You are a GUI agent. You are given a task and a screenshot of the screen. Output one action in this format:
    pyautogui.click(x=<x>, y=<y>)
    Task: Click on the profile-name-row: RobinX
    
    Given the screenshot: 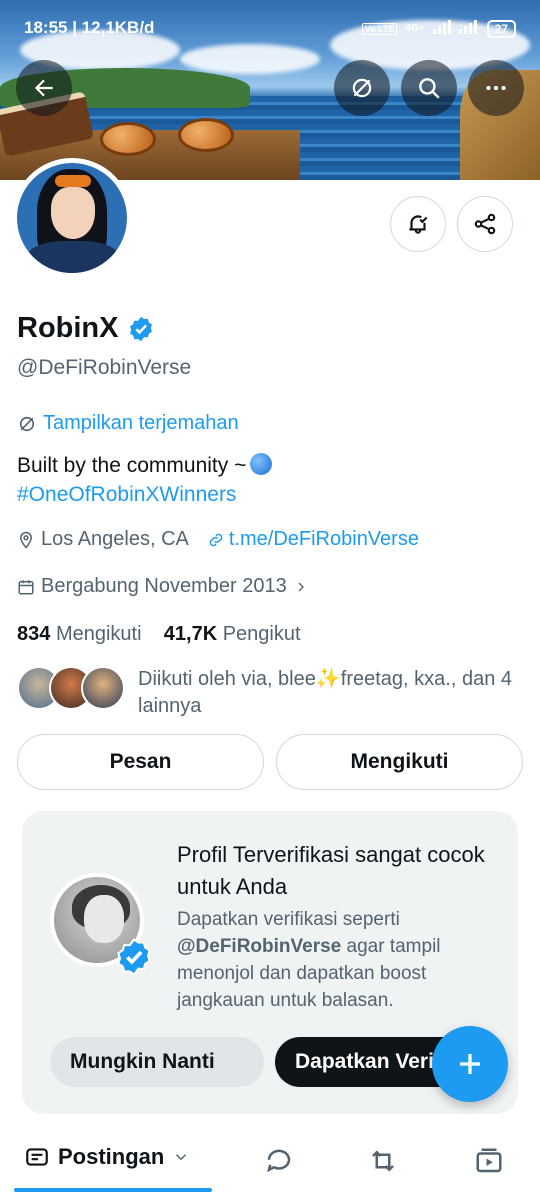 What is the action you would take?
    pyautogui.click(x=86, y=328)
    